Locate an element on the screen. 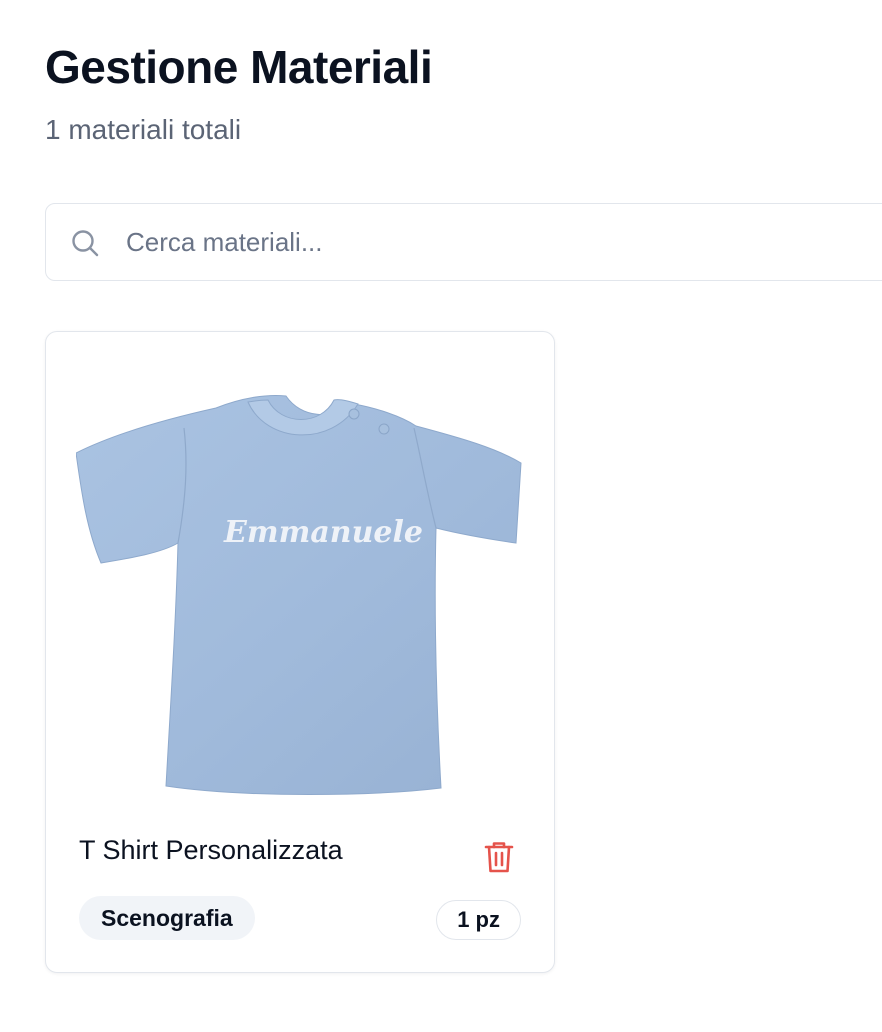 This screenshot has height=1032, width=882. svg-text: Emmanuele is located at coordinates (323, 532).